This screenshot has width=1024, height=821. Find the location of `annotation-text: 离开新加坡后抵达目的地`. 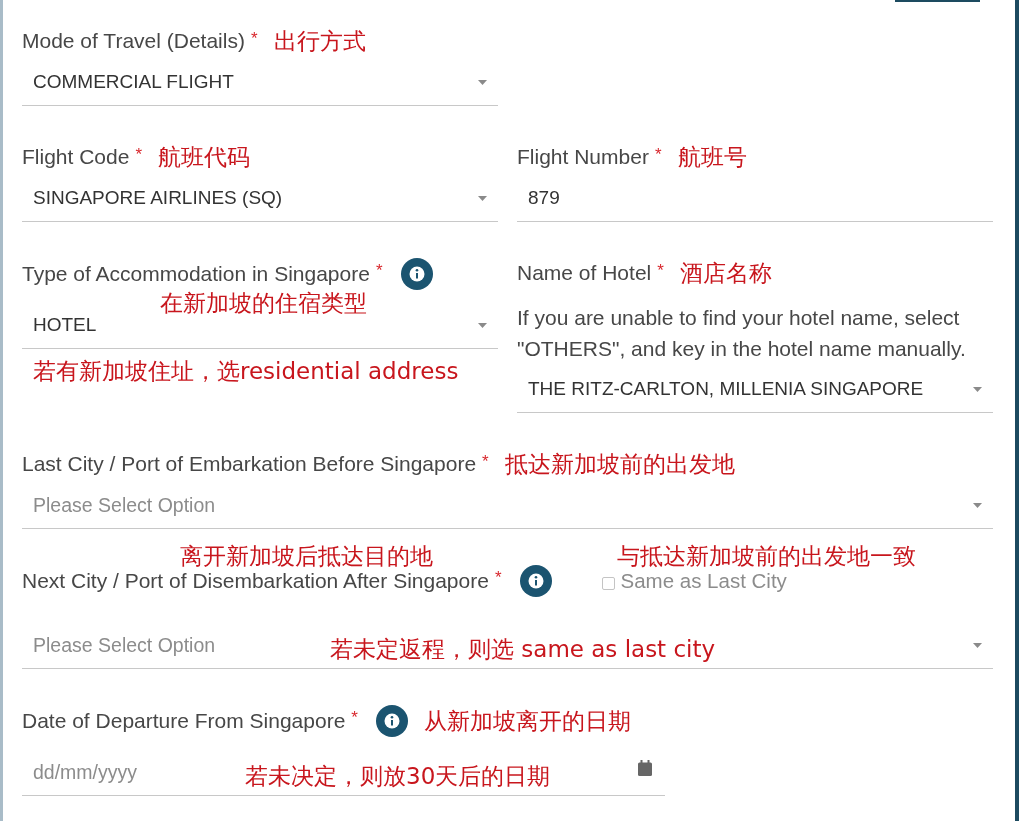

annotation-text: 离开新加坡后抵达目的地 is located at coordinates (306, 556).